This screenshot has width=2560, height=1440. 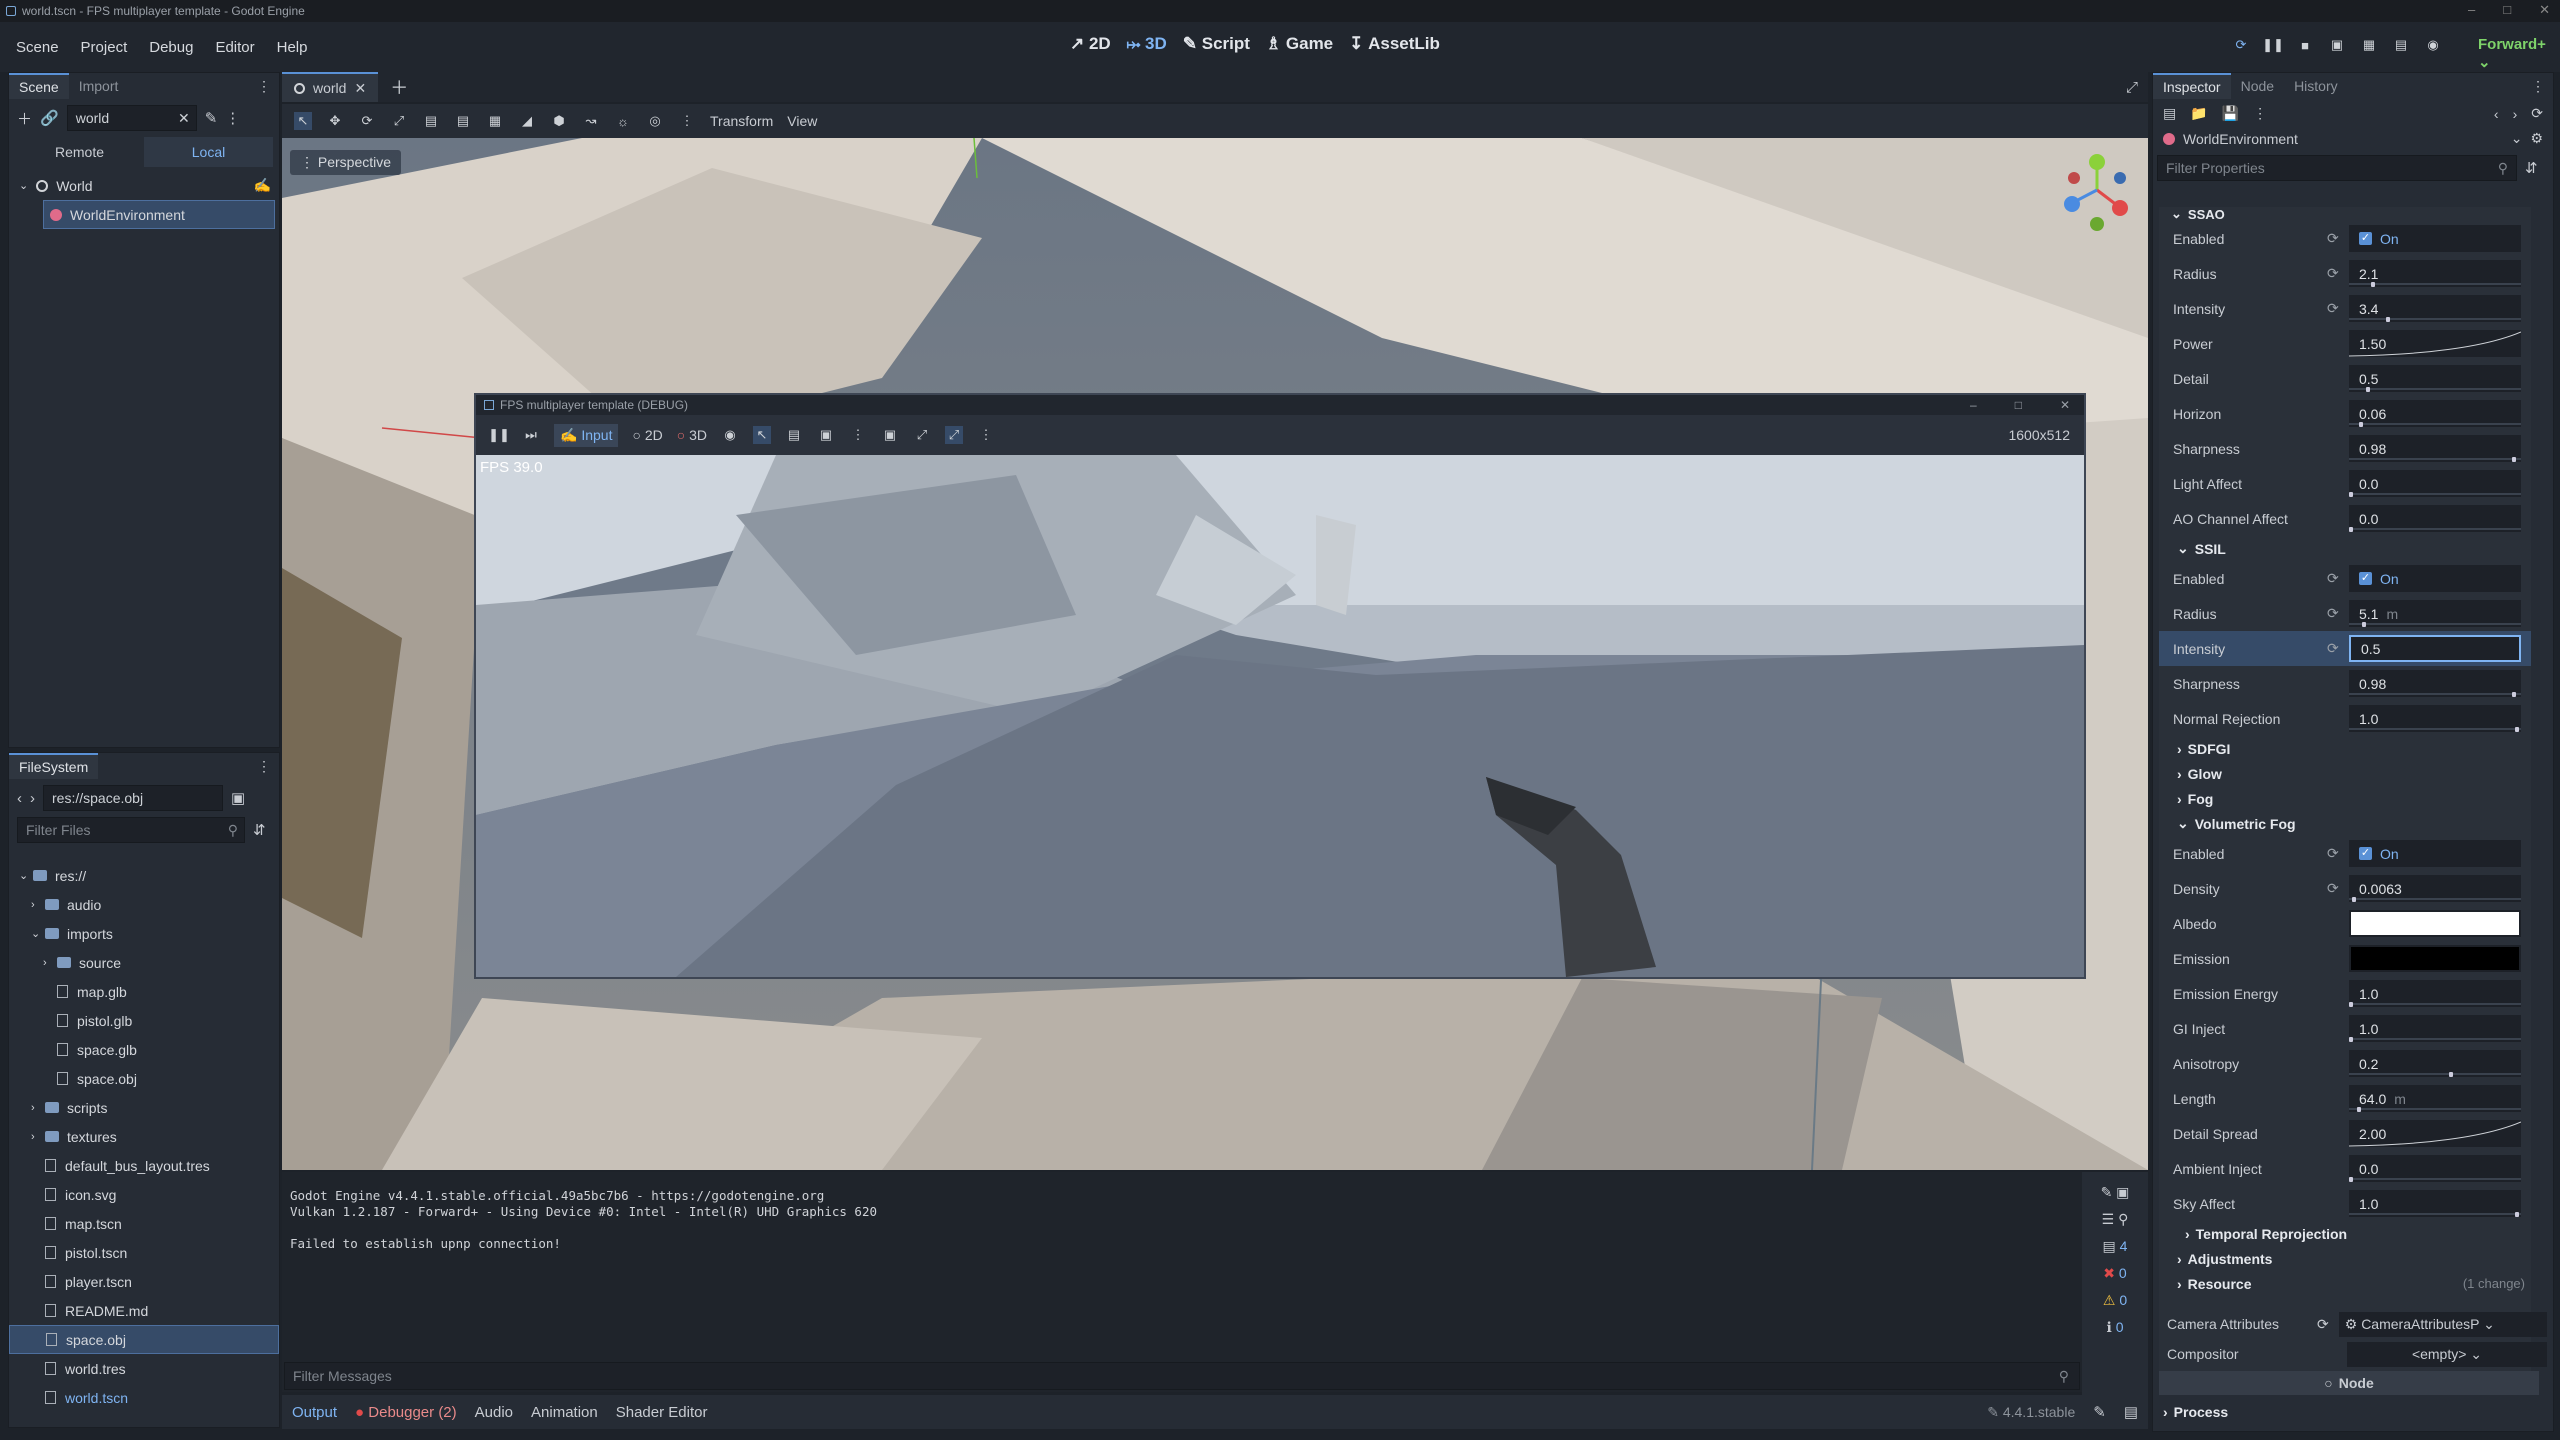 What do you see at coordinates (144, 185) in the screenshot?
I see `node-world: ⌄ World ✍` at bounding box center [144, 185].